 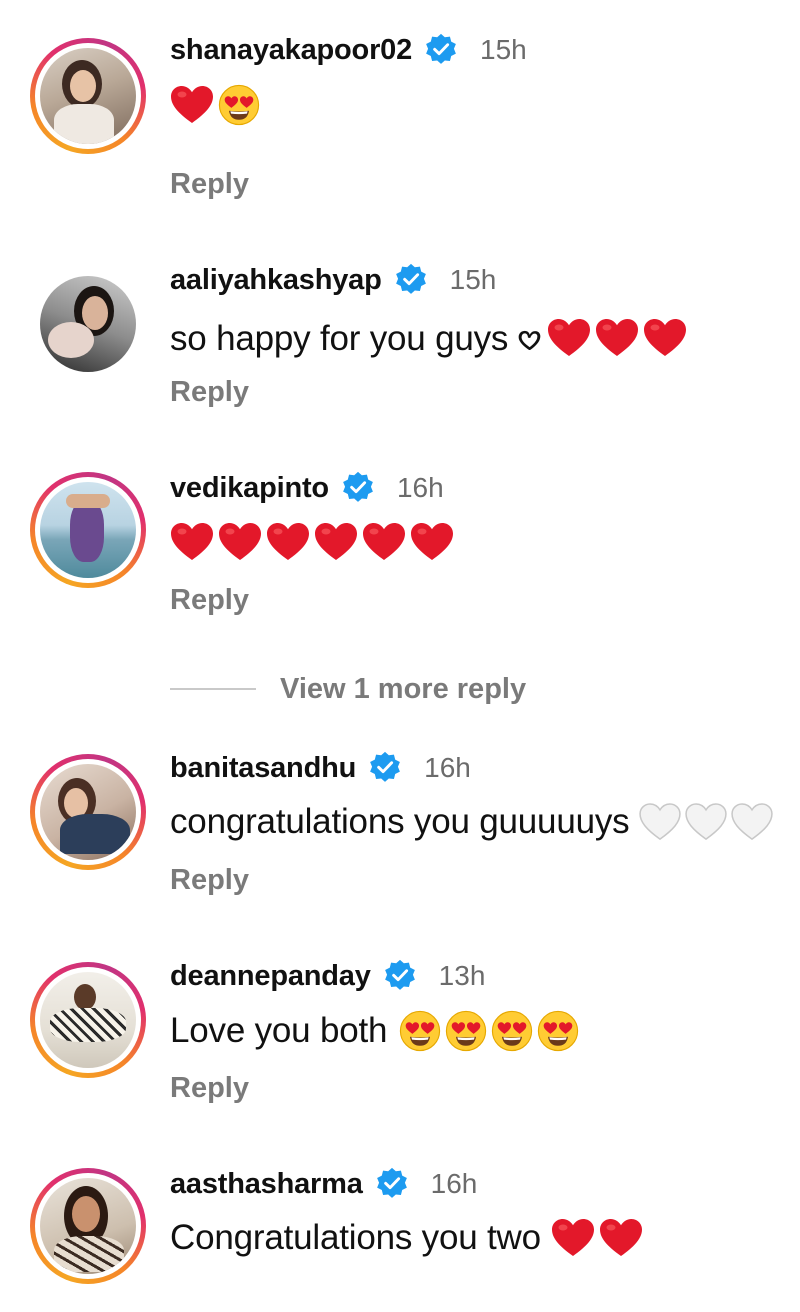 What do you see at coordinates (462, 975) in the screenshot?
I see `timestamp: 13h` at bounding box center [462, 975].